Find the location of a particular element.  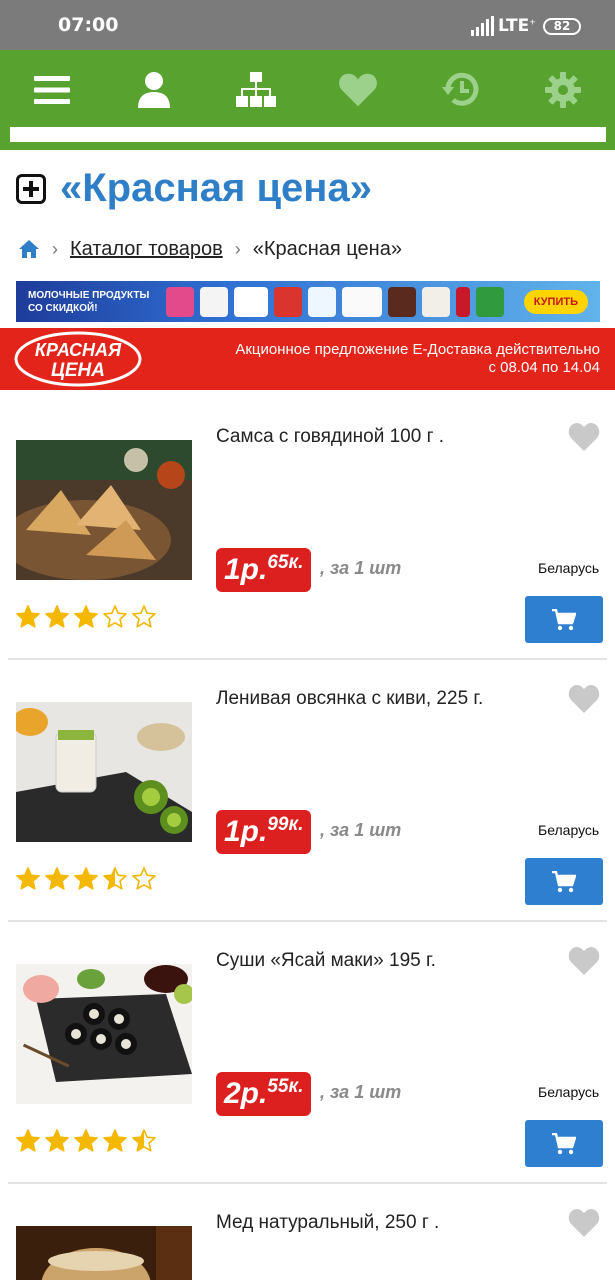

product-name: Самса с говядиной 100 г . is located at coordinates (330, 437).